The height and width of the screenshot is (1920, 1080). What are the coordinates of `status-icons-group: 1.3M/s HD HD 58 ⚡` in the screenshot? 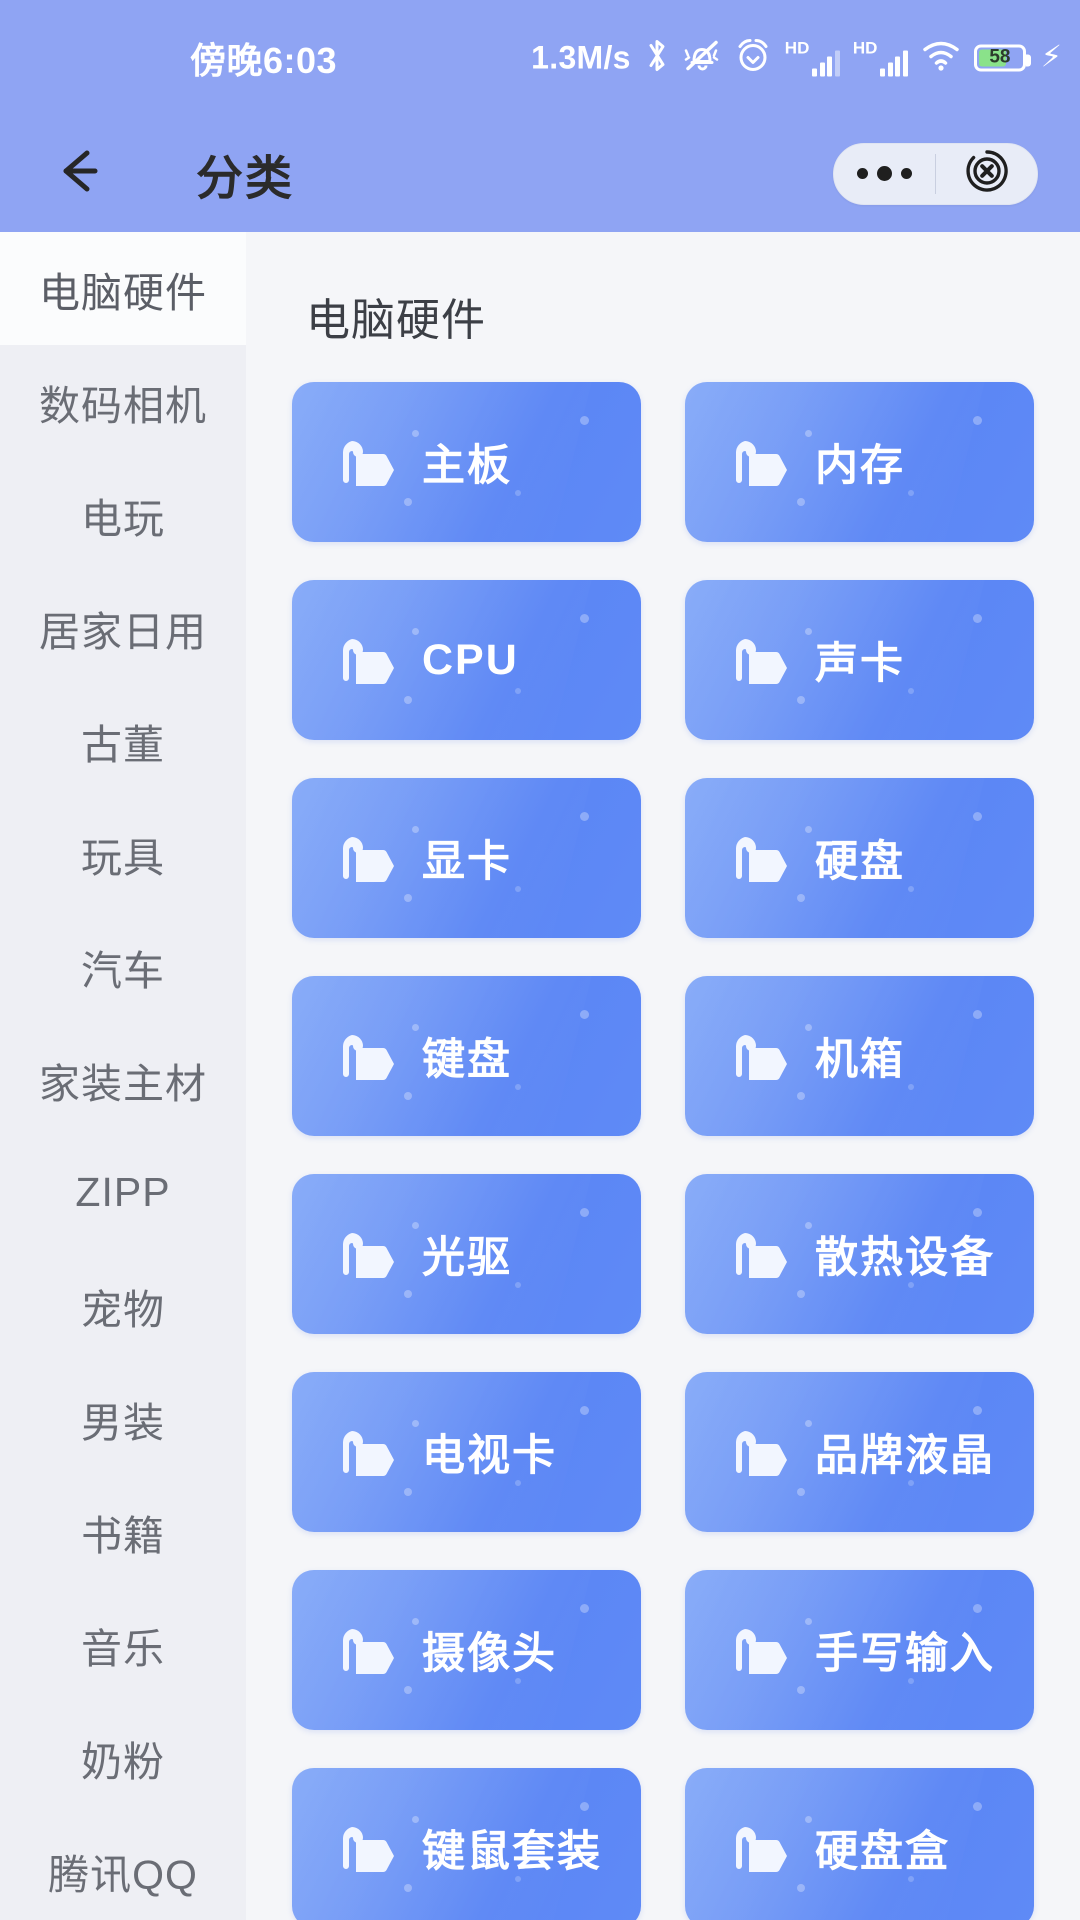 It's located at (796, 57).